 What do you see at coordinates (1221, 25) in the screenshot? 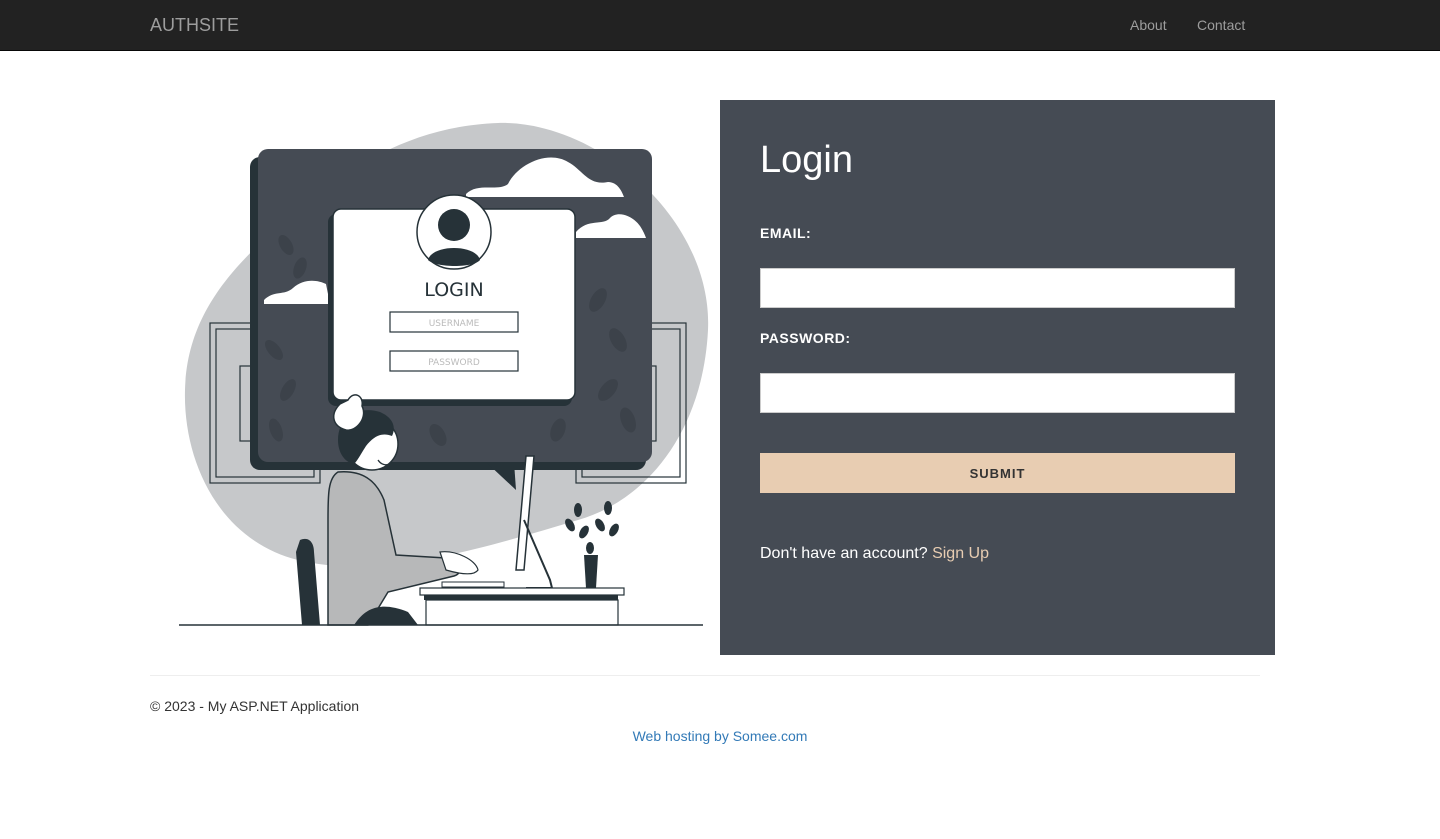
I see `nav-link-contact: Contact` at bounding box center [1221, 25].